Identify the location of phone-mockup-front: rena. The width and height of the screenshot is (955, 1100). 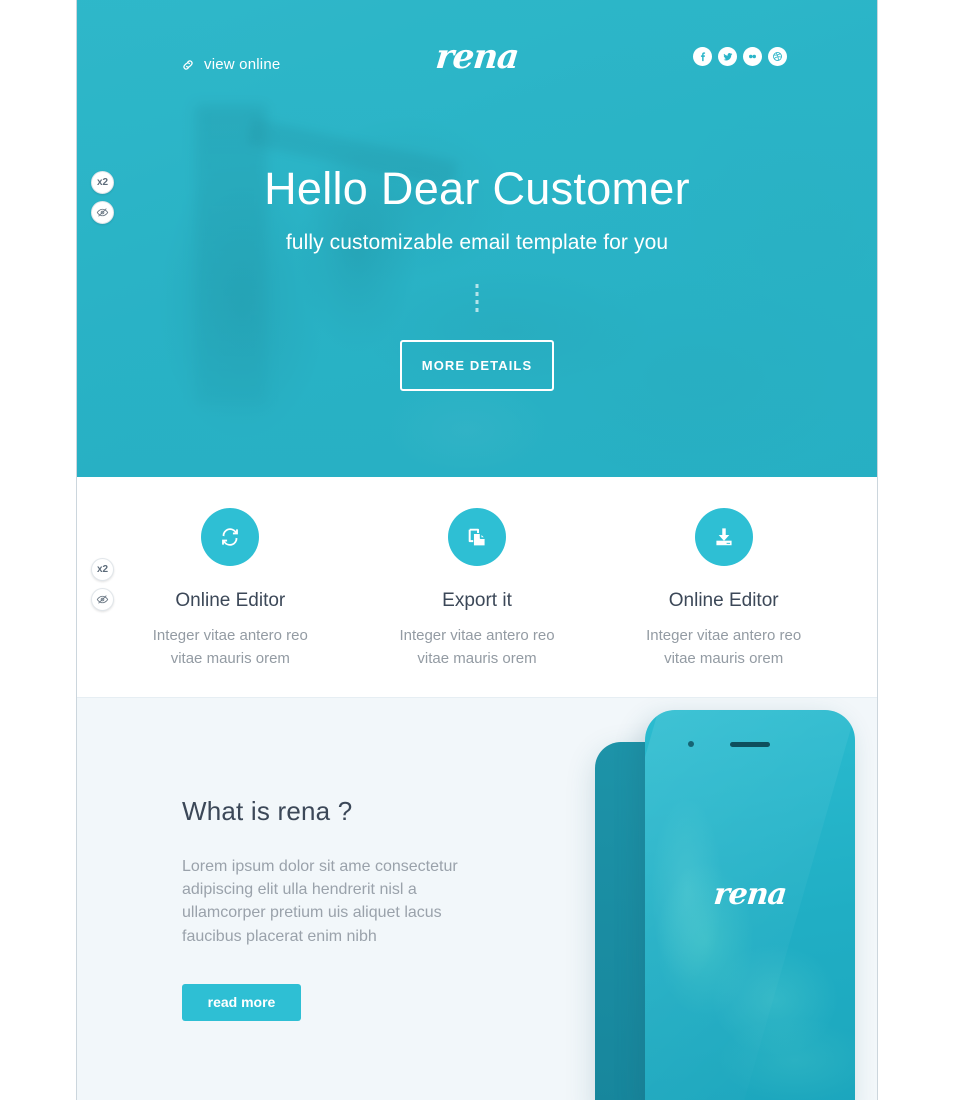
(750, 905).